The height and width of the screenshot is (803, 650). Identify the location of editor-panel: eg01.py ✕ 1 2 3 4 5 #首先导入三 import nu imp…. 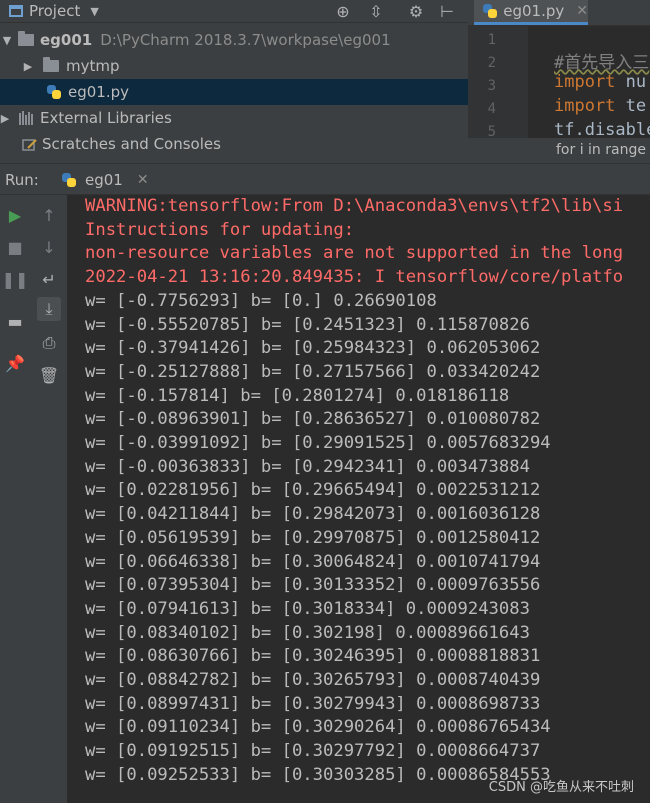
(559, 81).